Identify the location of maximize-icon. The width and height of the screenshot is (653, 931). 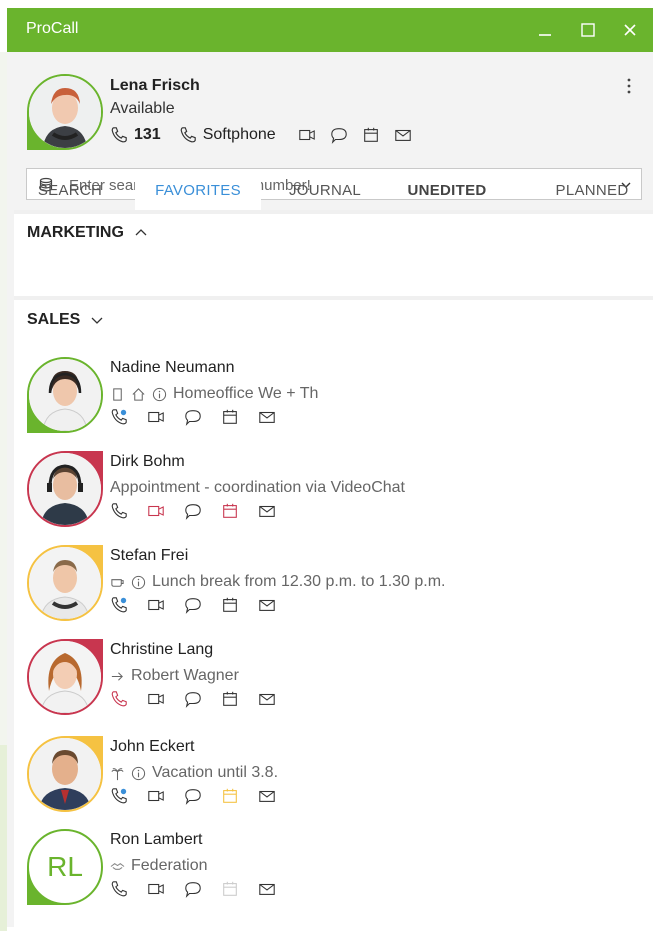
(588, 30).